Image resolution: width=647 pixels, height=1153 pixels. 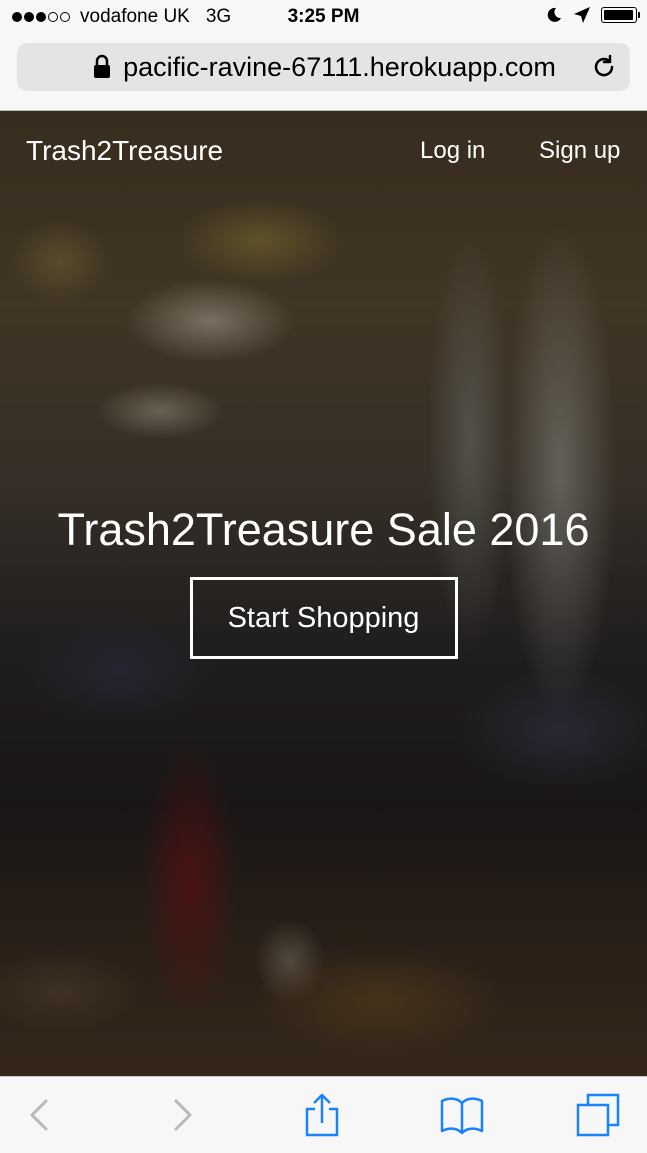 I want to click on login-link: Log in, so click(x=452, y=151).